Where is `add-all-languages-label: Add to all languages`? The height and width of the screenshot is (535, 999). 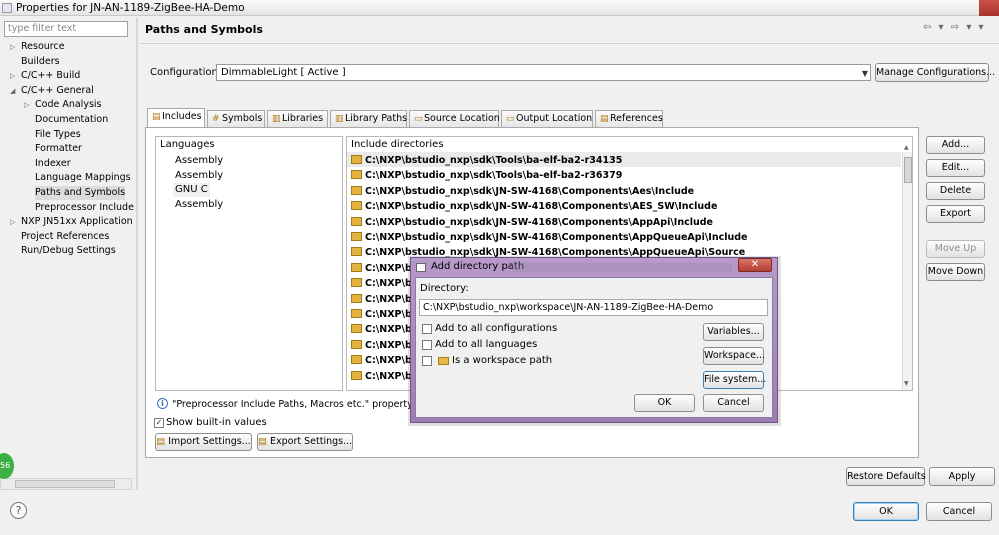 add-all-languages-label: Add to all languages is located at coordinates (486, 344).